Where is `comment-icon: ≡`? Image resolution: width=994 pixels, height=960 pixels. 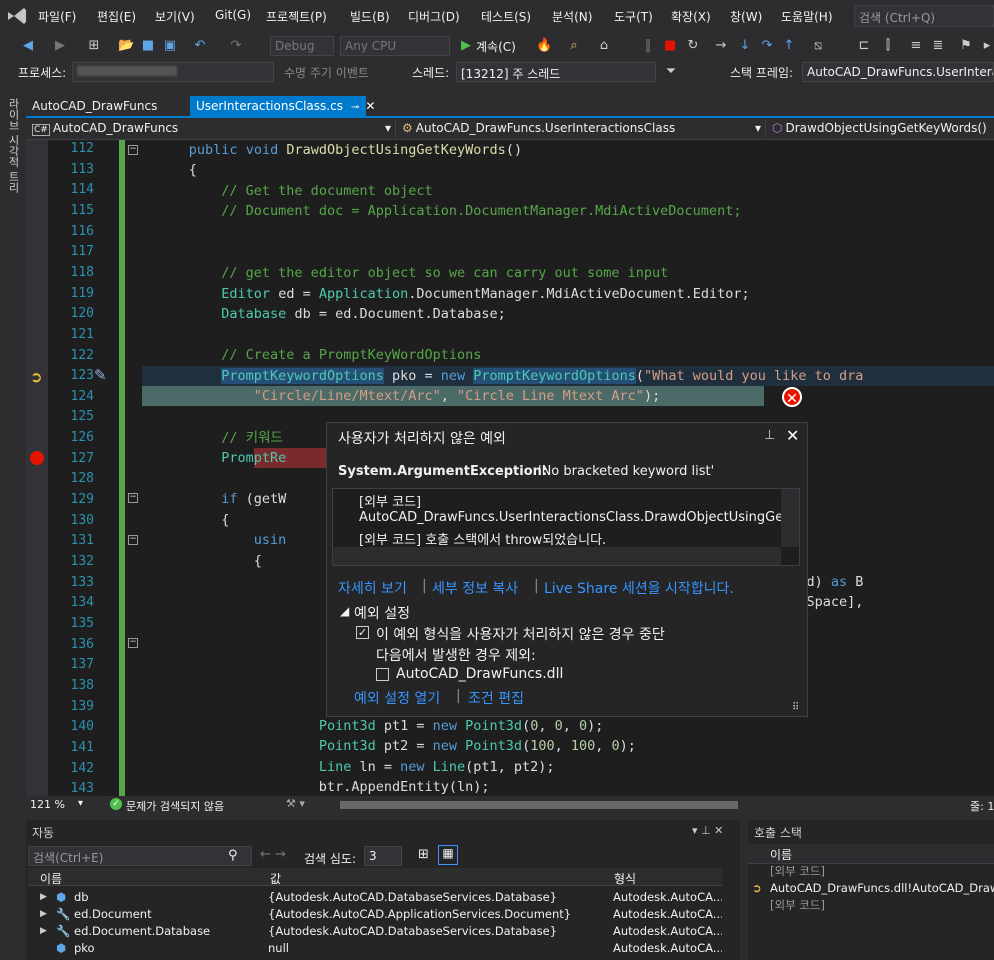 comment-icon: ≡ is located at coordinates (916, 46).